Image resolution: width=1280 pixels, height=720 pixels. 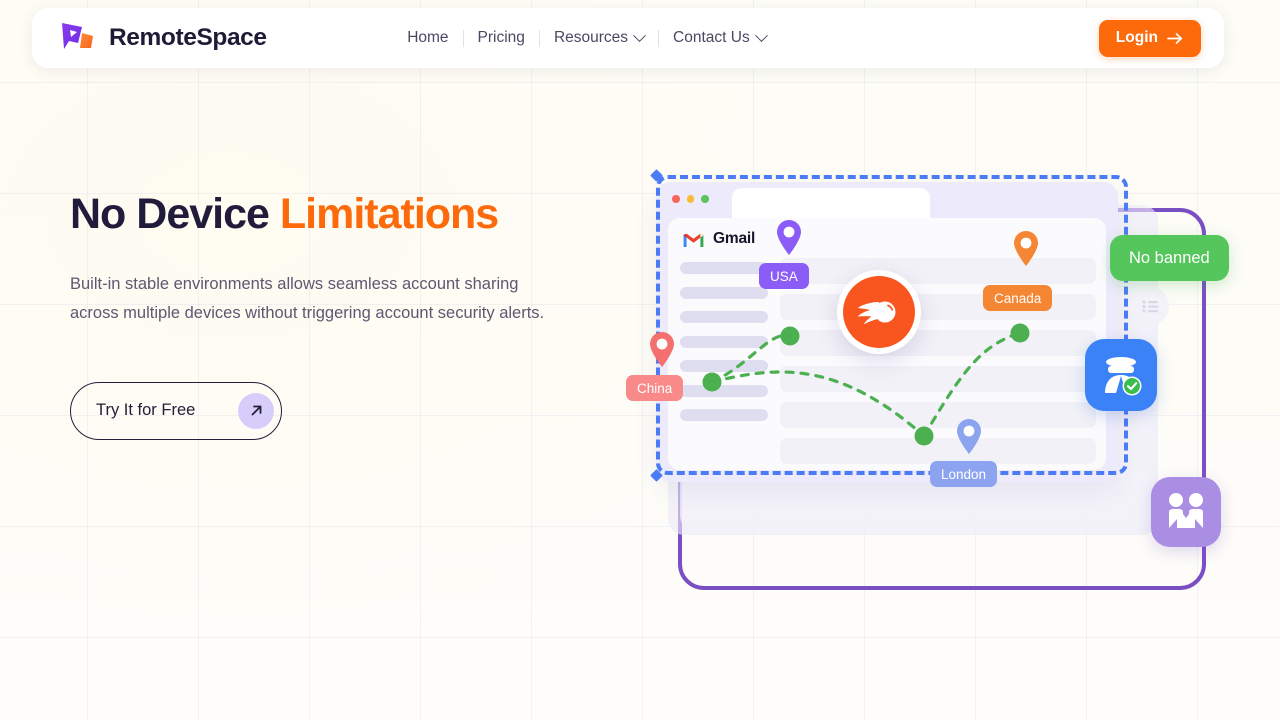 I want to click on brand-name: RemoteSpace, so click(x=188, y=37).